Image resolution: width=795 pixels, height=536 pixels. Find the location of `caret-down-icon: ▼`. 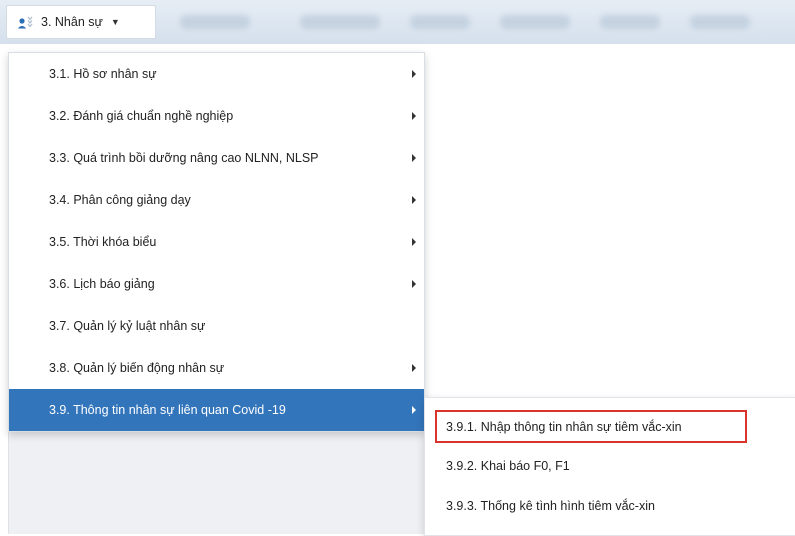

caret-down-icon: ▼ is located at coordinates (115, 22).